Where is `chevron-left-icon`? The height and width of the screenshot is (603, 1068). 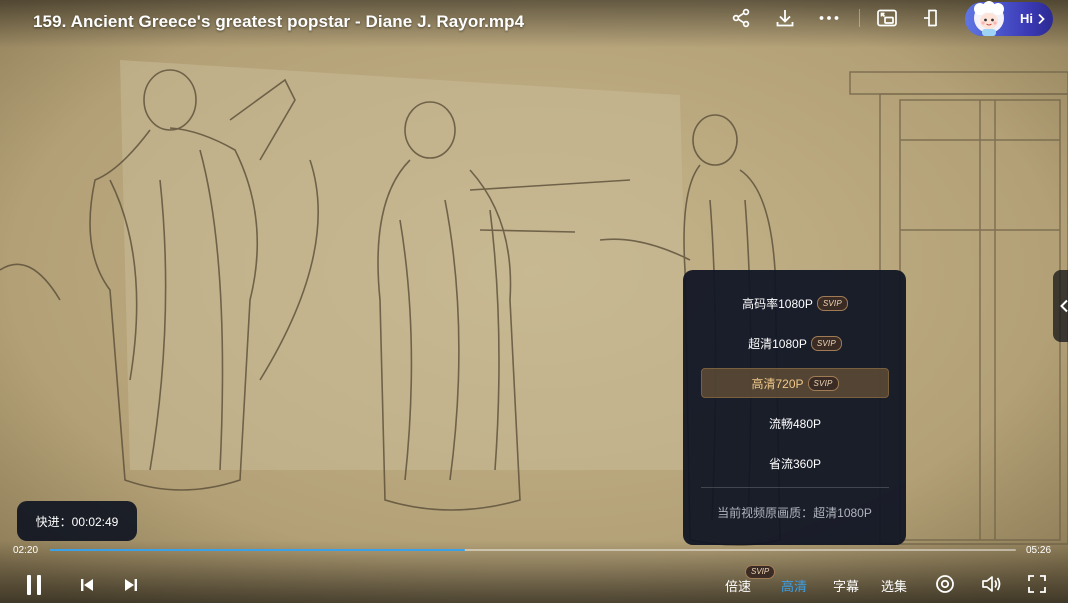
chevron-left-icon is located at coordinates (1064, 306).